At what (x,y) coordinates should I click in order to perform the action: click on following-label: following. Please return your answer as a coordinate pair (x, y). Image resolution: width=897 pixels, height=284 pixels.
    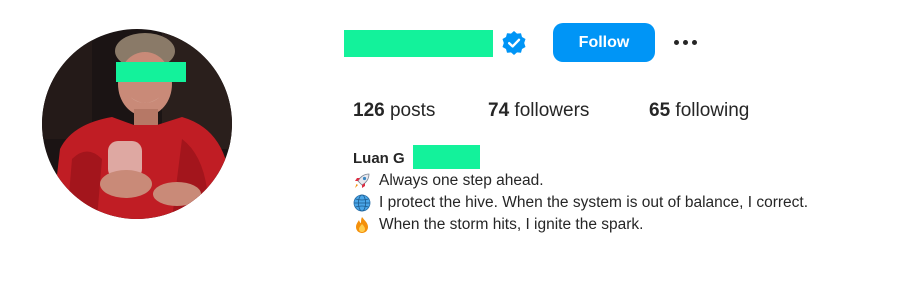
    Looking at the image, I should click on (712, 110).